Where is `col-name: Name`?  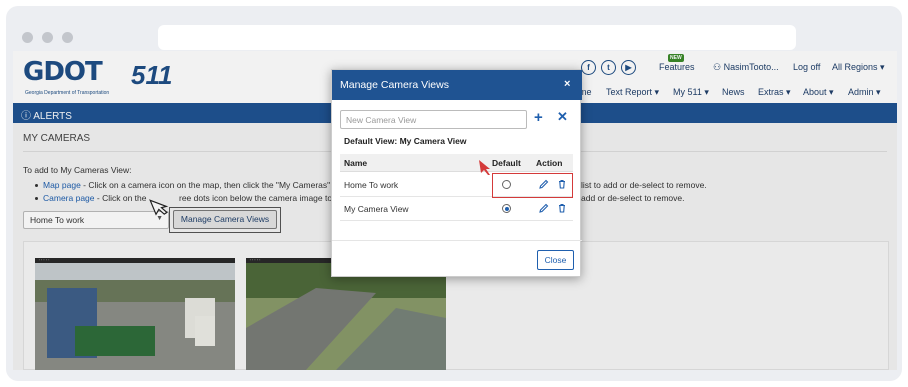 col-name: Name is located at coordinates (356, 163).